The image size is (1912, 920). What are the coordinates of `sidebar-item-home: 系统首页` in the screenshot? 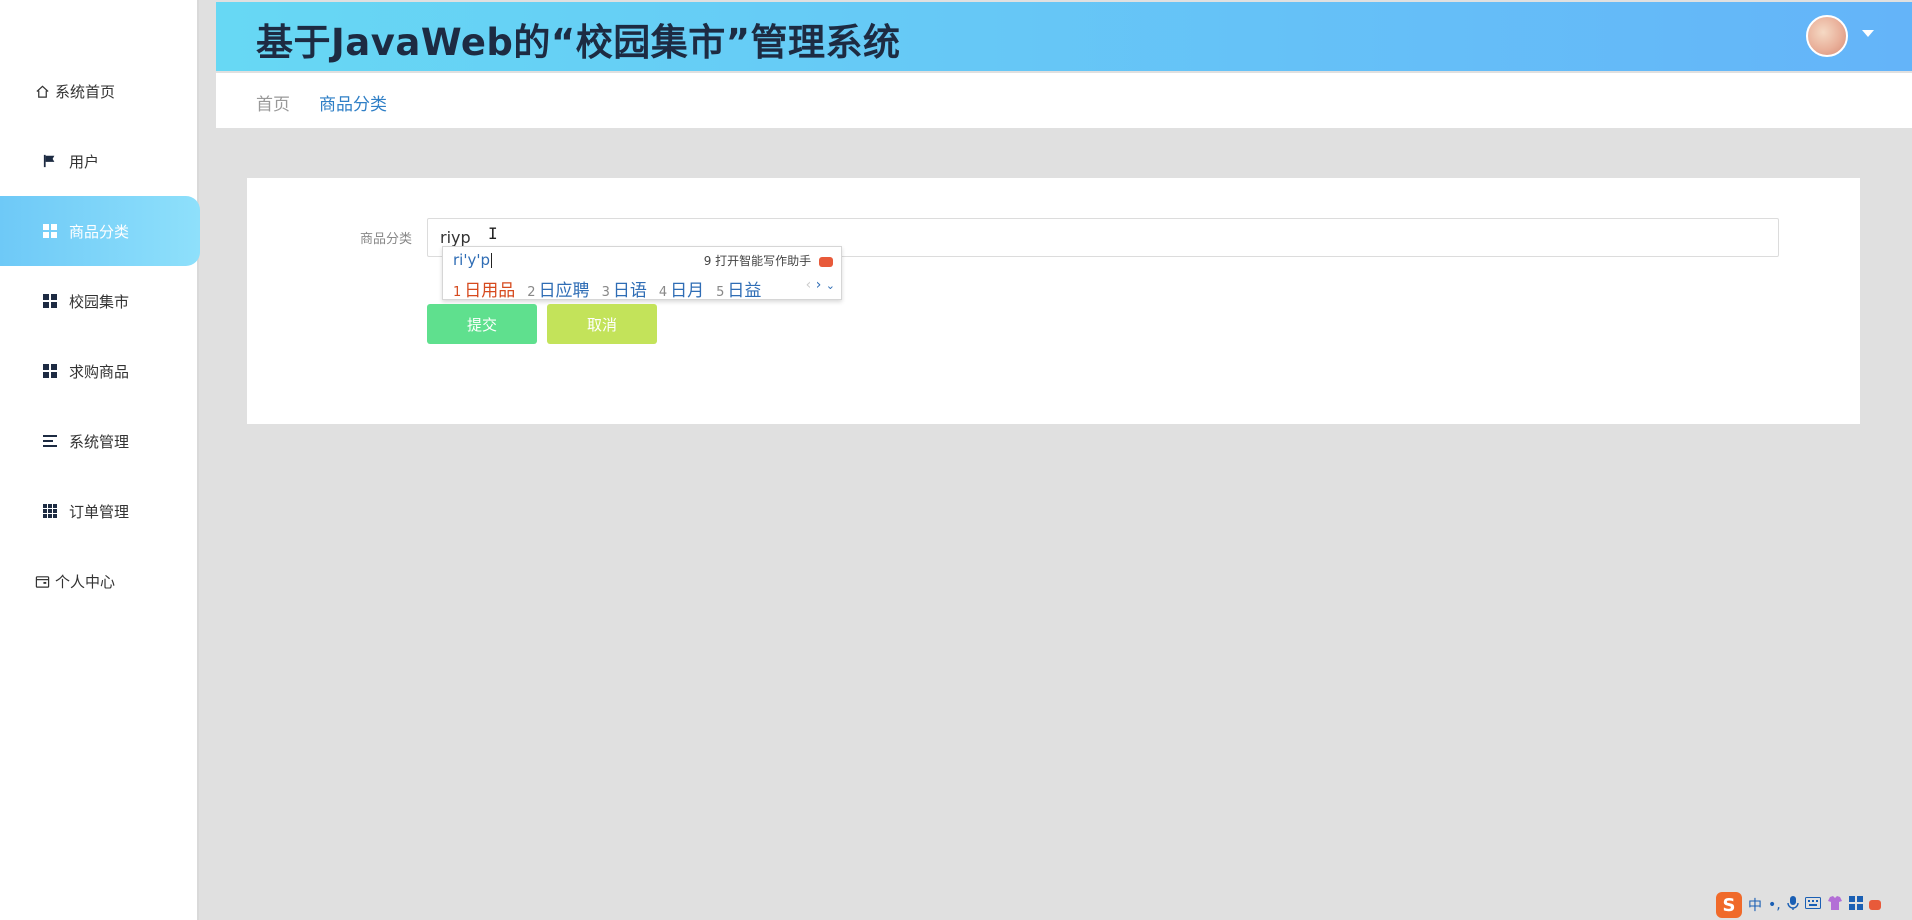 It's located at (99, 91).